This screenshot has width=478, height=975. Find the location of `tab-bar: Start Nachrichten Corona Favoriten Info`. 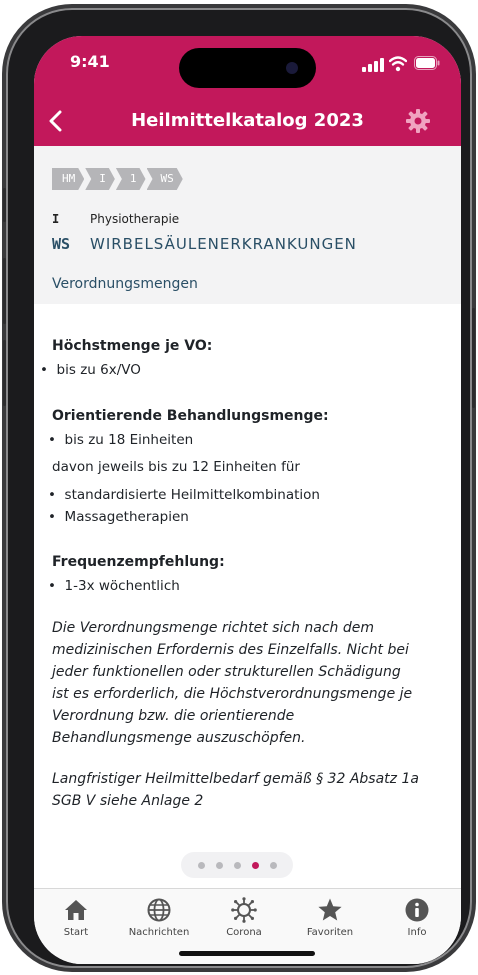

tab-bar: Start Nachrichten Corona Favoriten Info is located at coordinates (247, 926).